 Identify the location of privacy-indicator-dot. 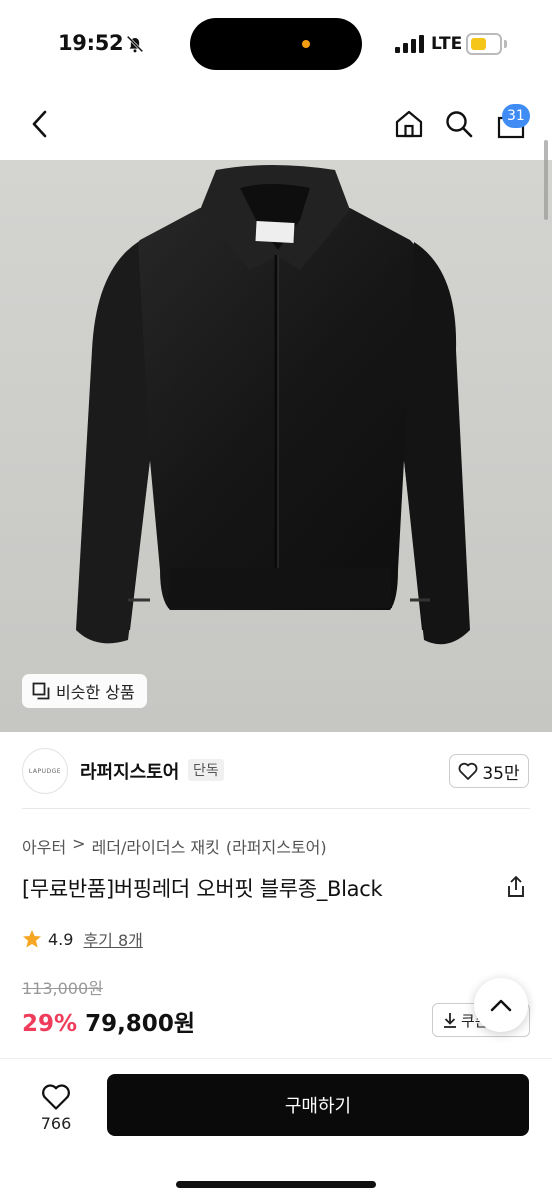
(306, 44).